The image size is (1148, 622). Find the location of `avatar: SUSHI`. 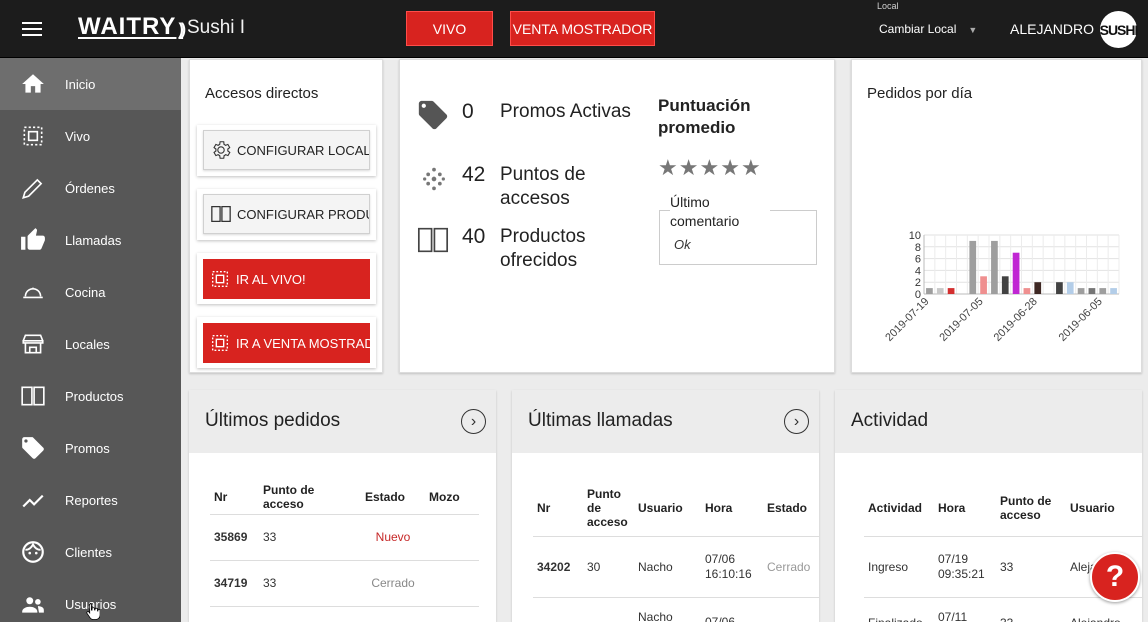

avatar: SUSHI is located at coordinates (1119, 29).